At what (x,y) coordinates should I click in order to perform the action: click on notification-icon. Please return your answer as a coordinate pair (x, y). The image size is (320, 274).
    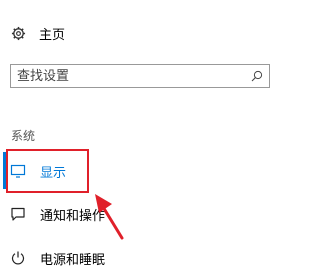
    Looking at the image, I should click on (18, 214).